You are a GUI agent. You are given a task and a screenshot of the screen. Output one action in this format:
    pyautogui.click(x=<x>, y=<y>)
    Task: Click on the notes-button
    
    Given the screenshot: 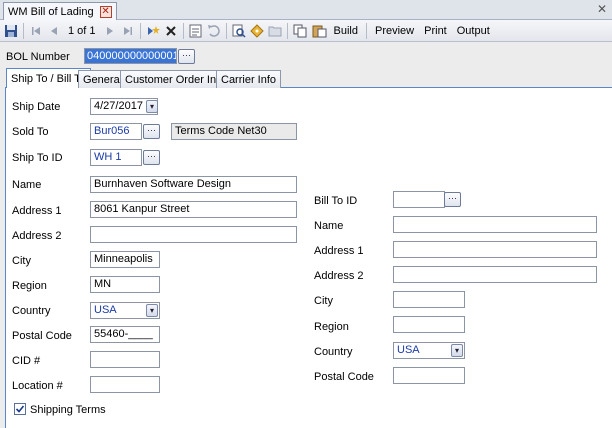 What is the action you would take?
    pyautogui.click(x=196, y=31)
    